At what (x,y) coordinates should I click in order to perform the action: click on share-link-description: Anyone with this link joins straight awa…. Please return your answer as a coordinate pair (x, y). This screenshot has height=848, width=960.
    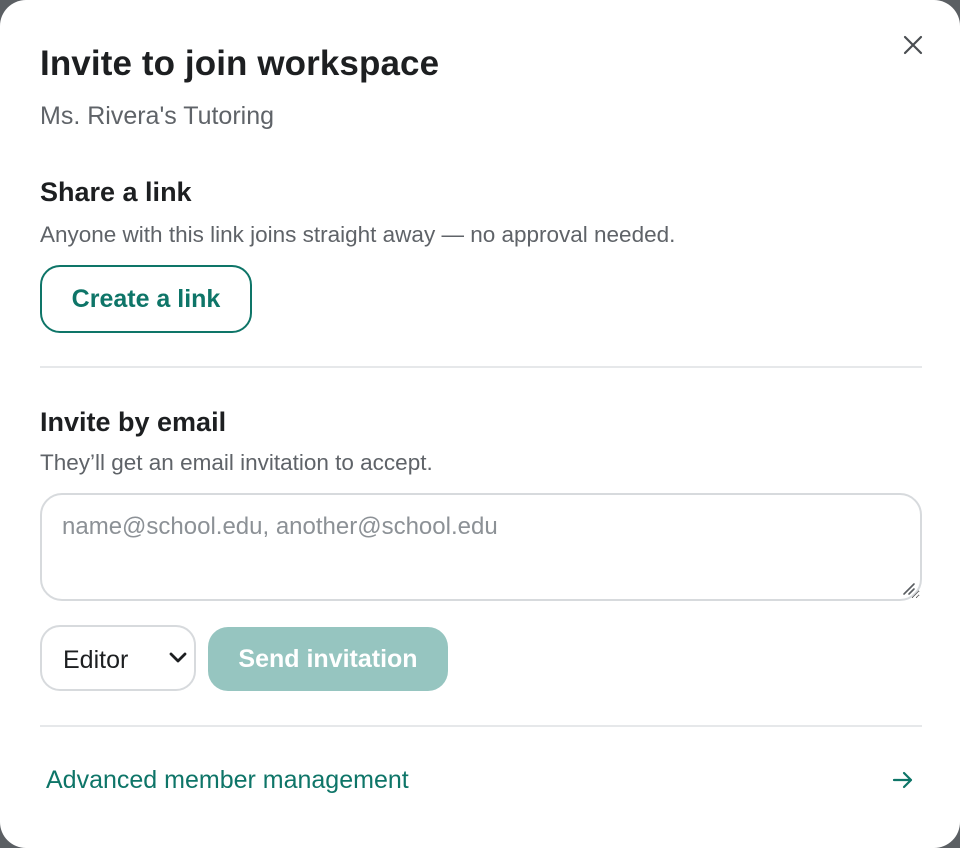
    Looking at the image, I should click on (358, 234).